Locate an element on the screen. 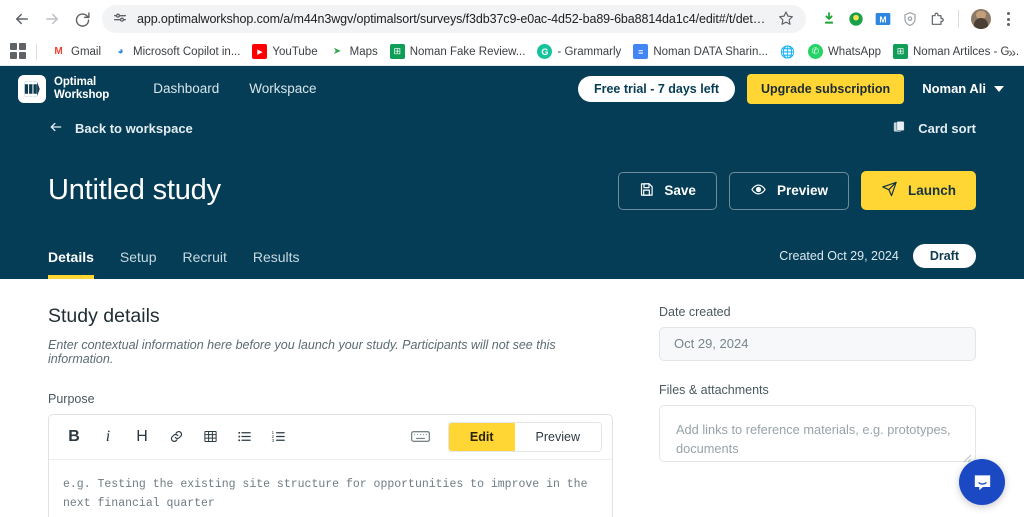  bookmark-item: M Gmail is located at coordinates (76, 51).